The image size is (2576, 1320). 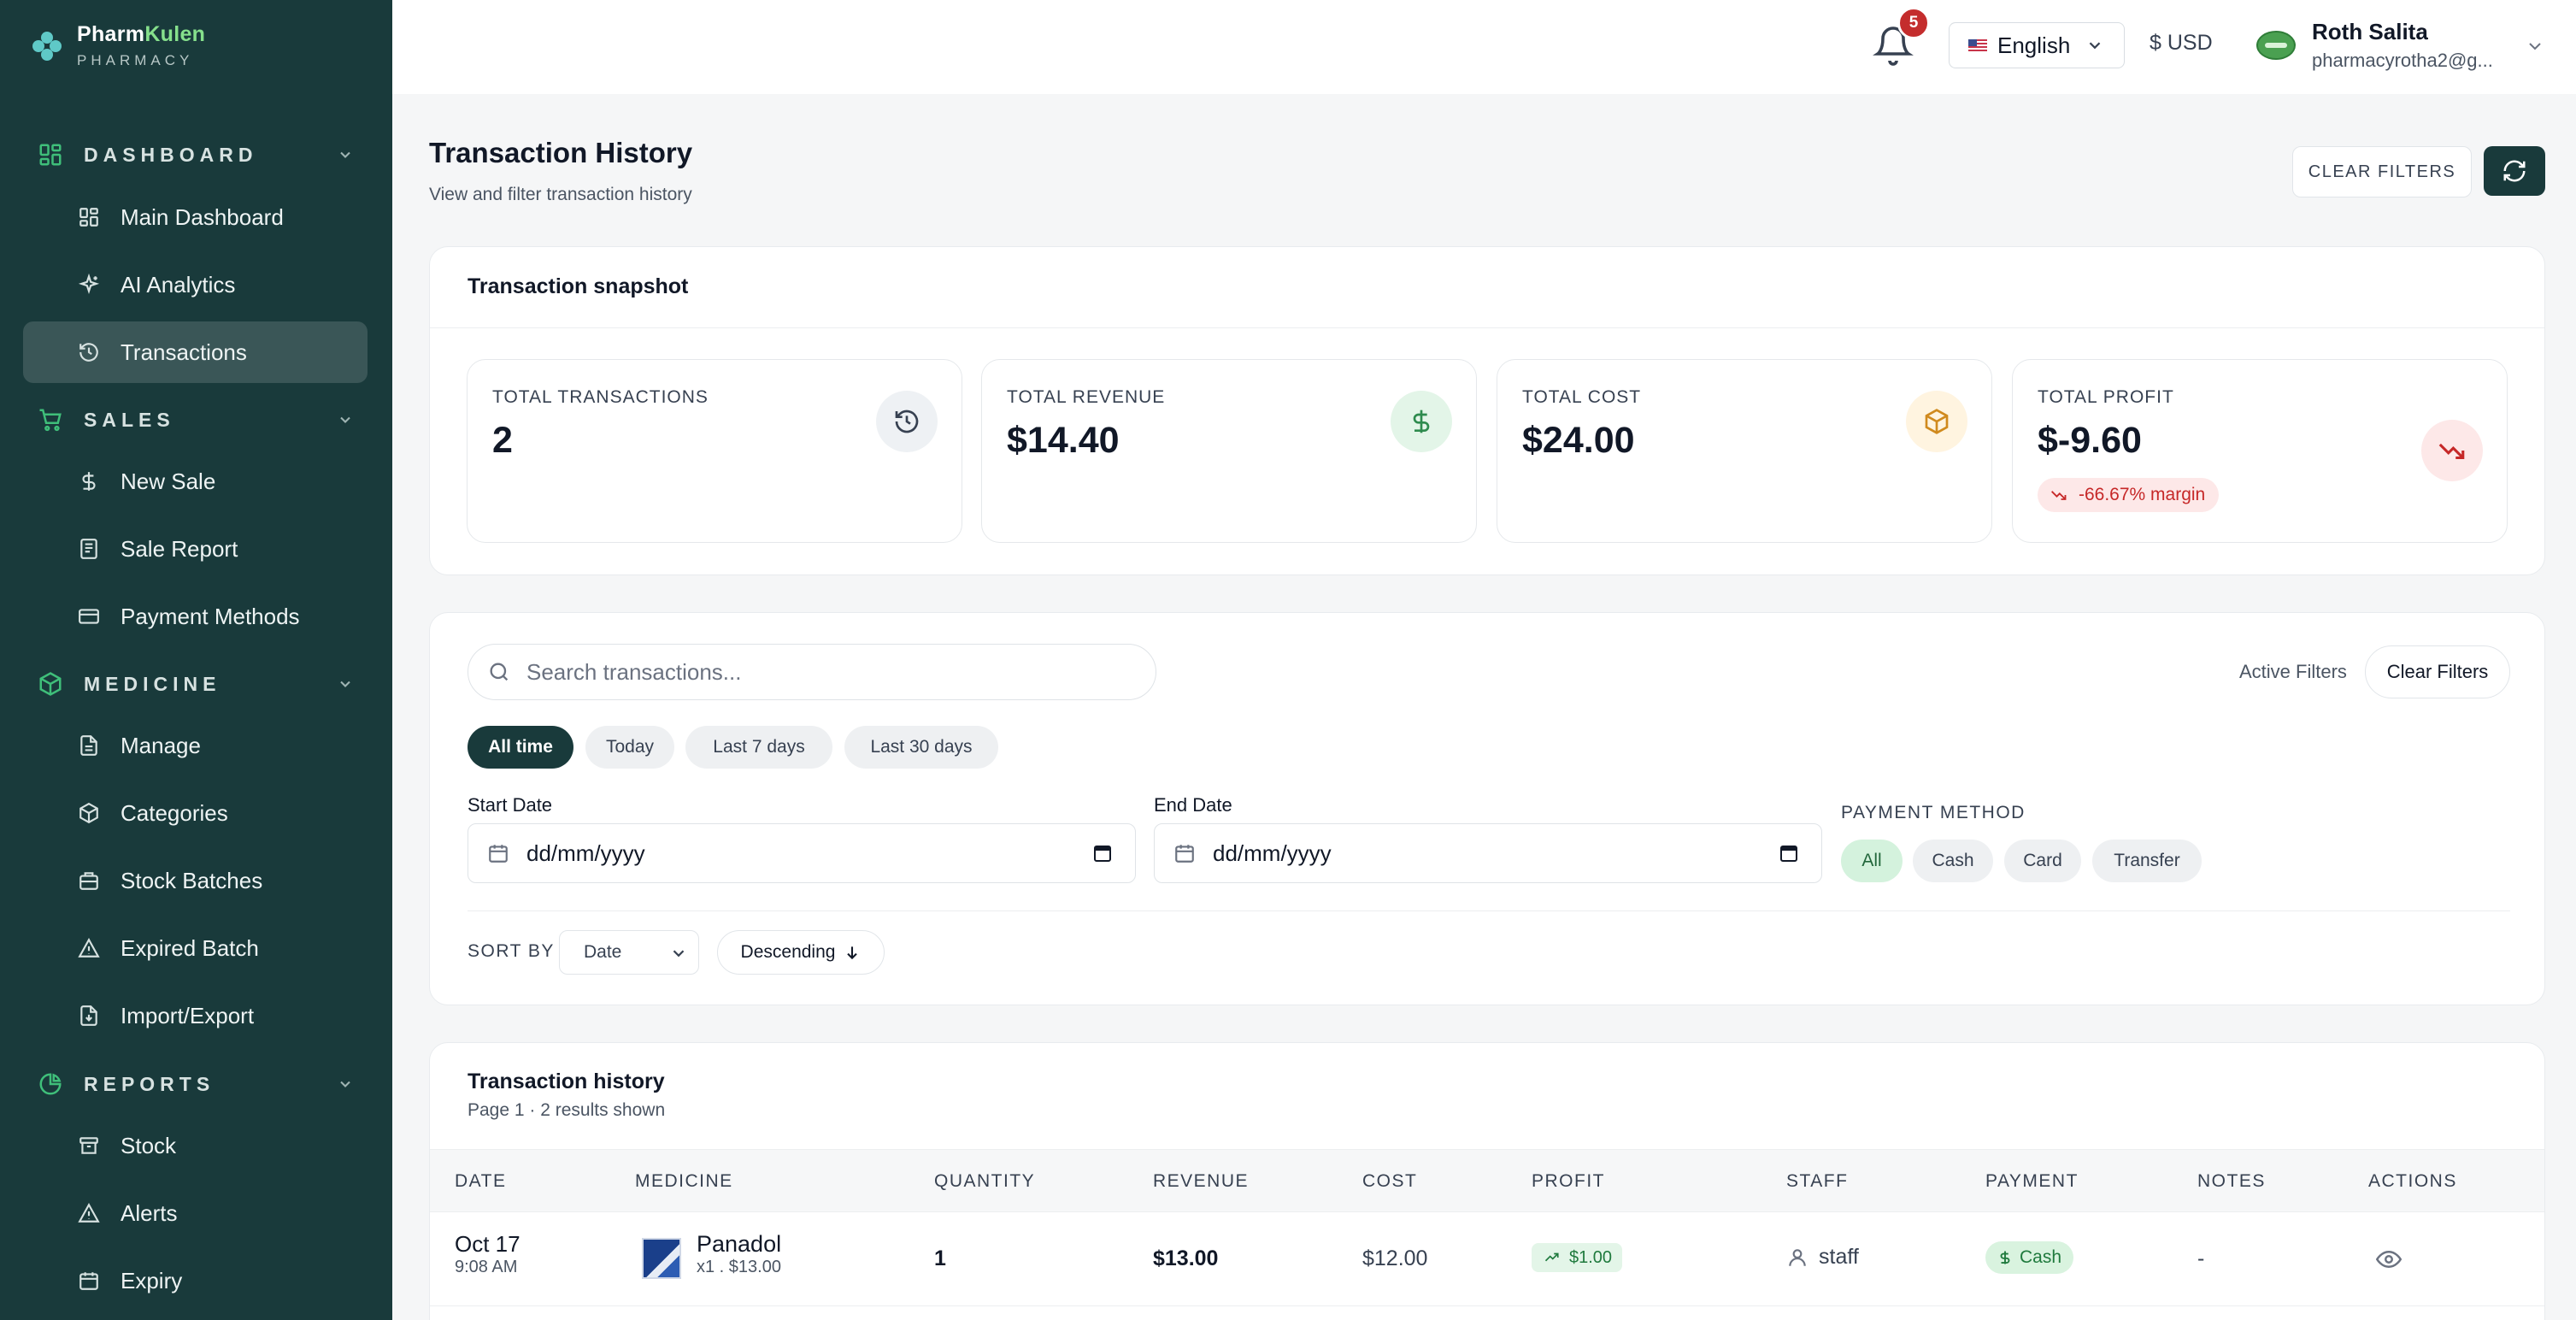 What do you see at coordinates (520, 747) in the screenshot?
I see `range-all-time: All time` at bounding box center [520, 747].